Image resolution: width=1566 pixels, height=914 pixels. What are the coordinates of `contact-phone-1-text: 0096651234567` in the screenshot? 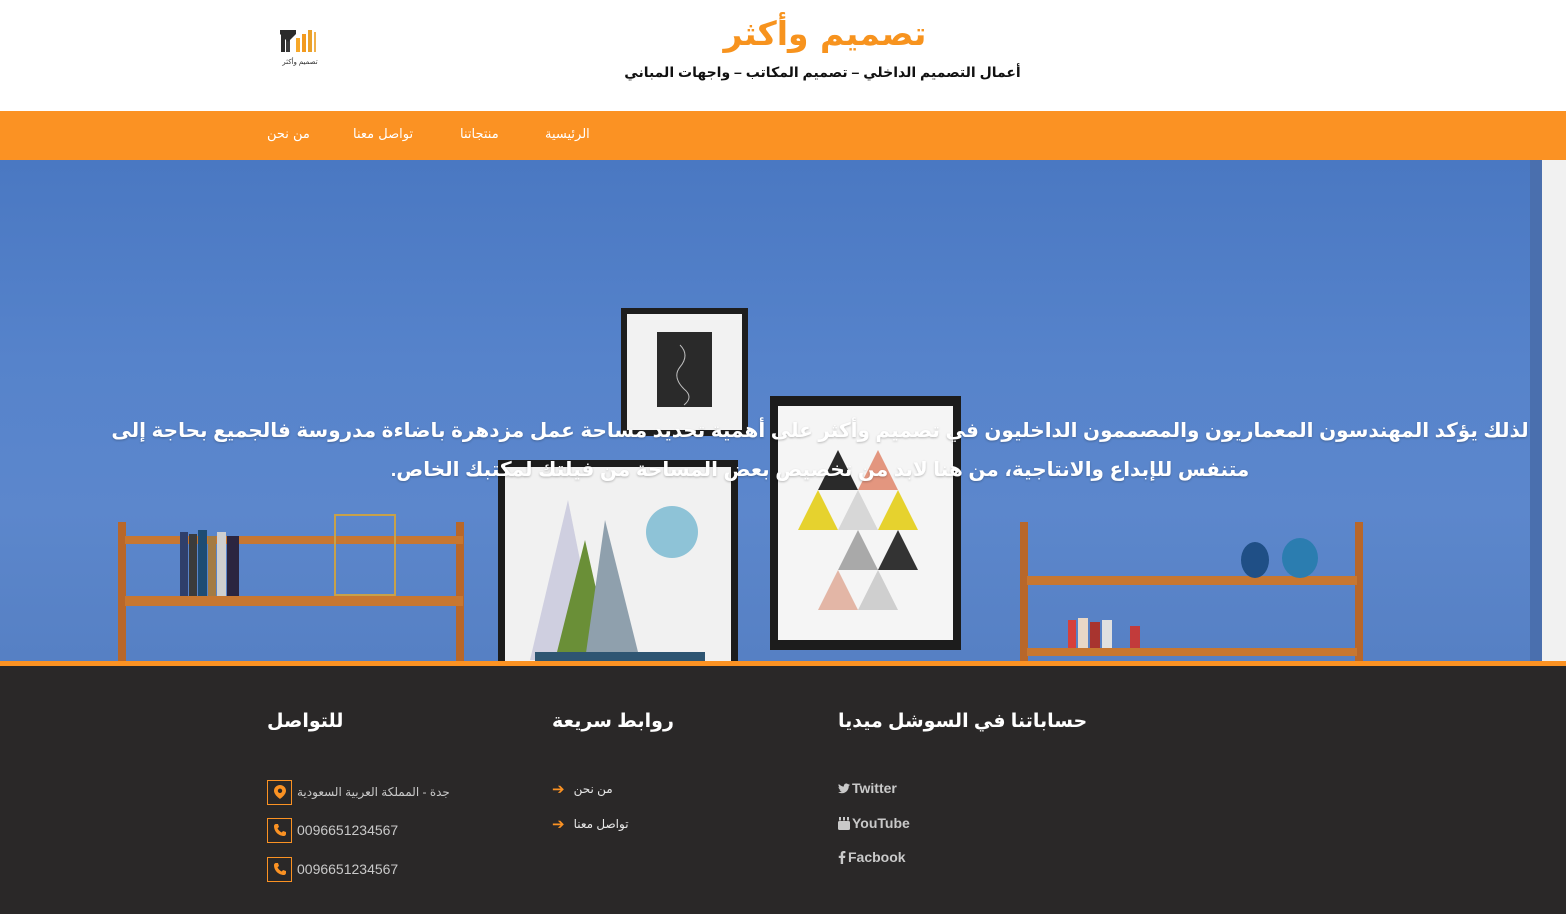 It's located at (347, 830).